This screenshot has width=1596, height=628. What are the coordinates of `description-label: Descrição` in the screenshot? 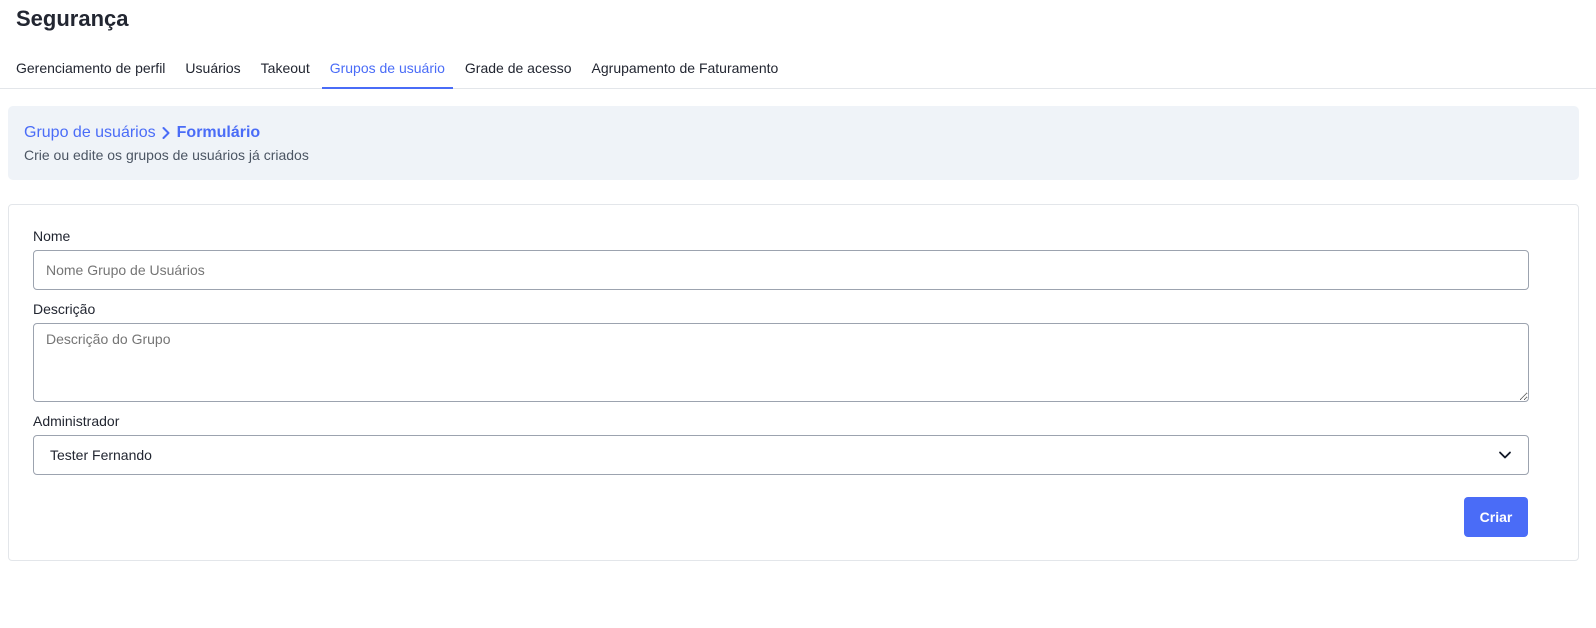 It's located at (64, 309).